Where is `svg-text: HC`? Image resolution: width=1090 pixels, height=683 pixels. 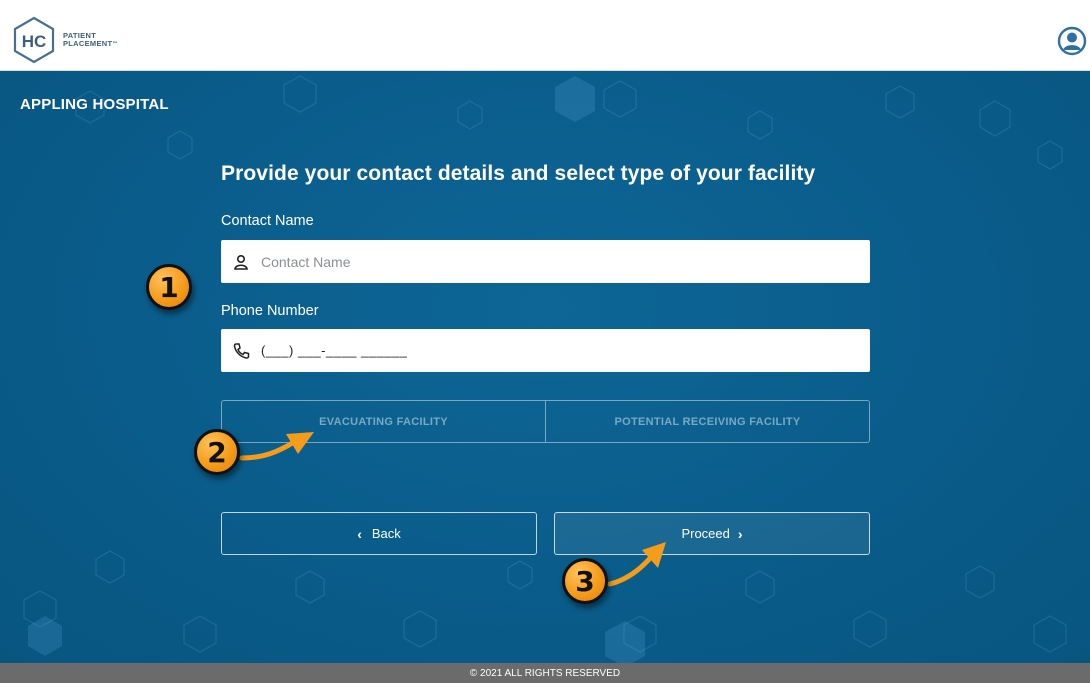
svg-text: HC is located at coordinates (34, 41).